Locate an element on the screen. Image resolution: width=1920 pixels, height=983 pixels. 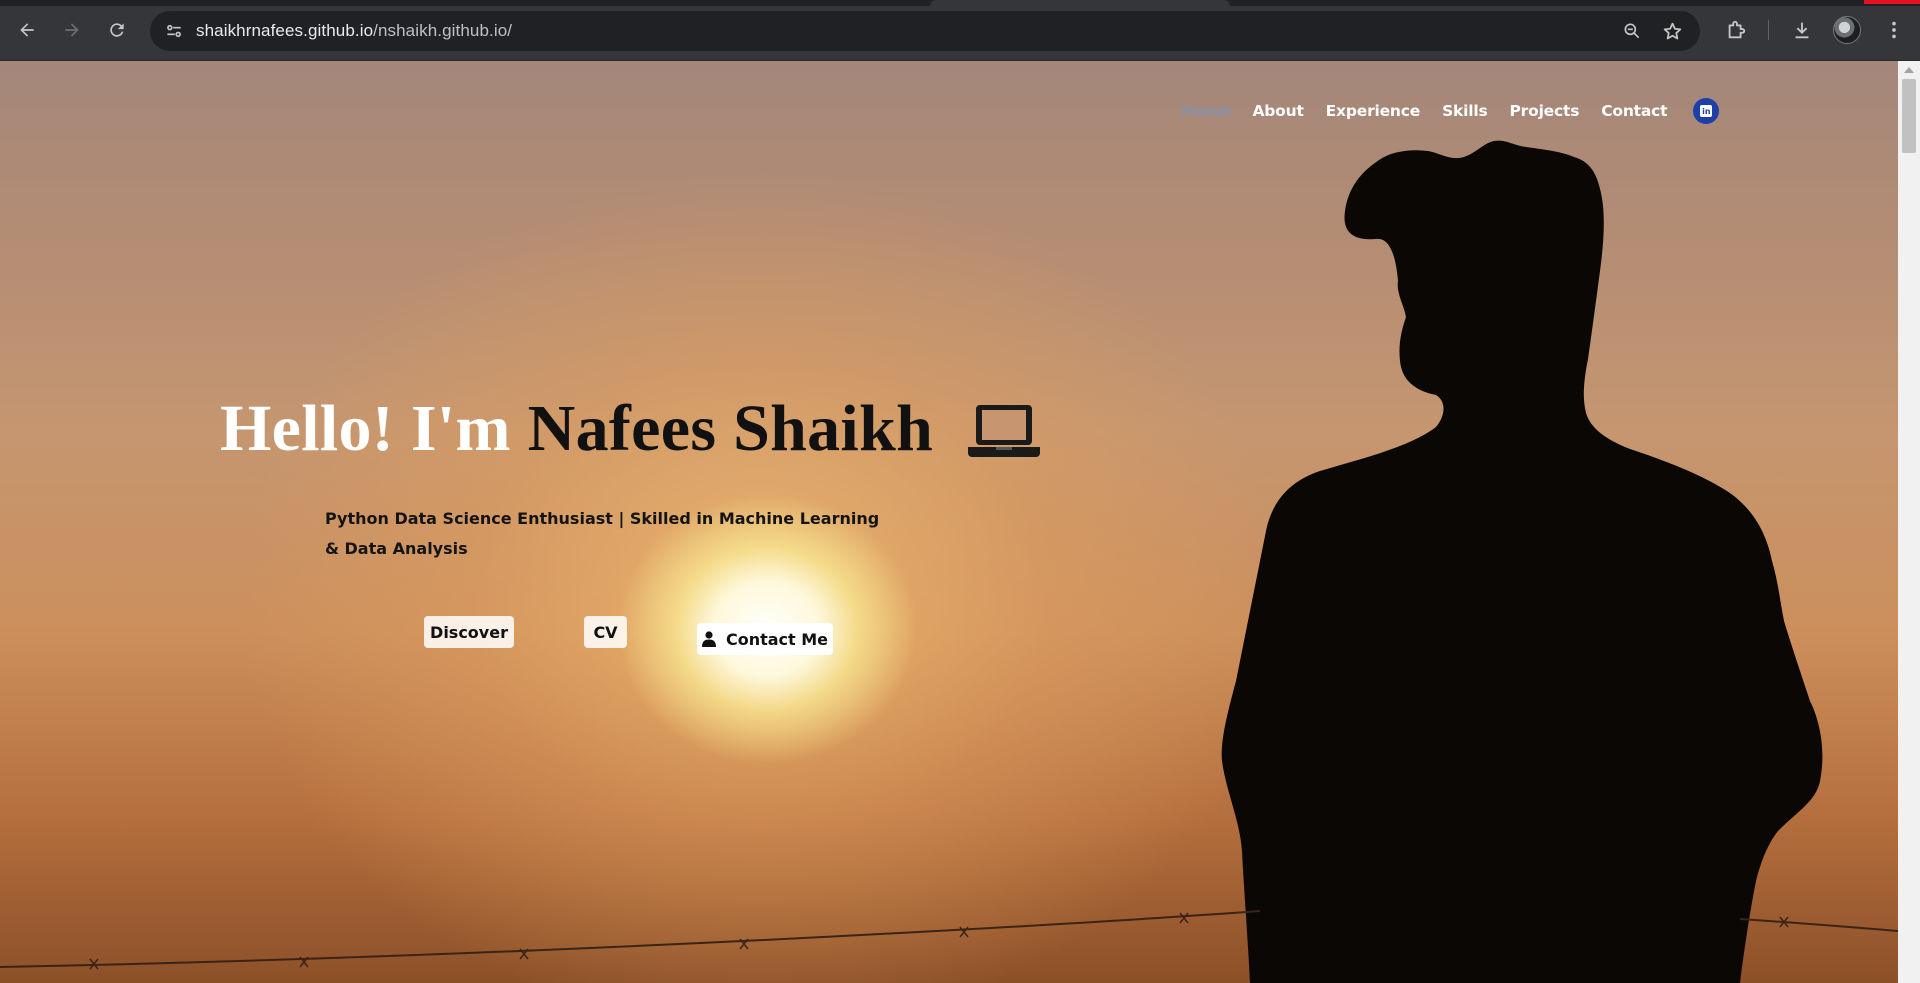
nav-experience: Experience is located at coordinates (1373, 111).